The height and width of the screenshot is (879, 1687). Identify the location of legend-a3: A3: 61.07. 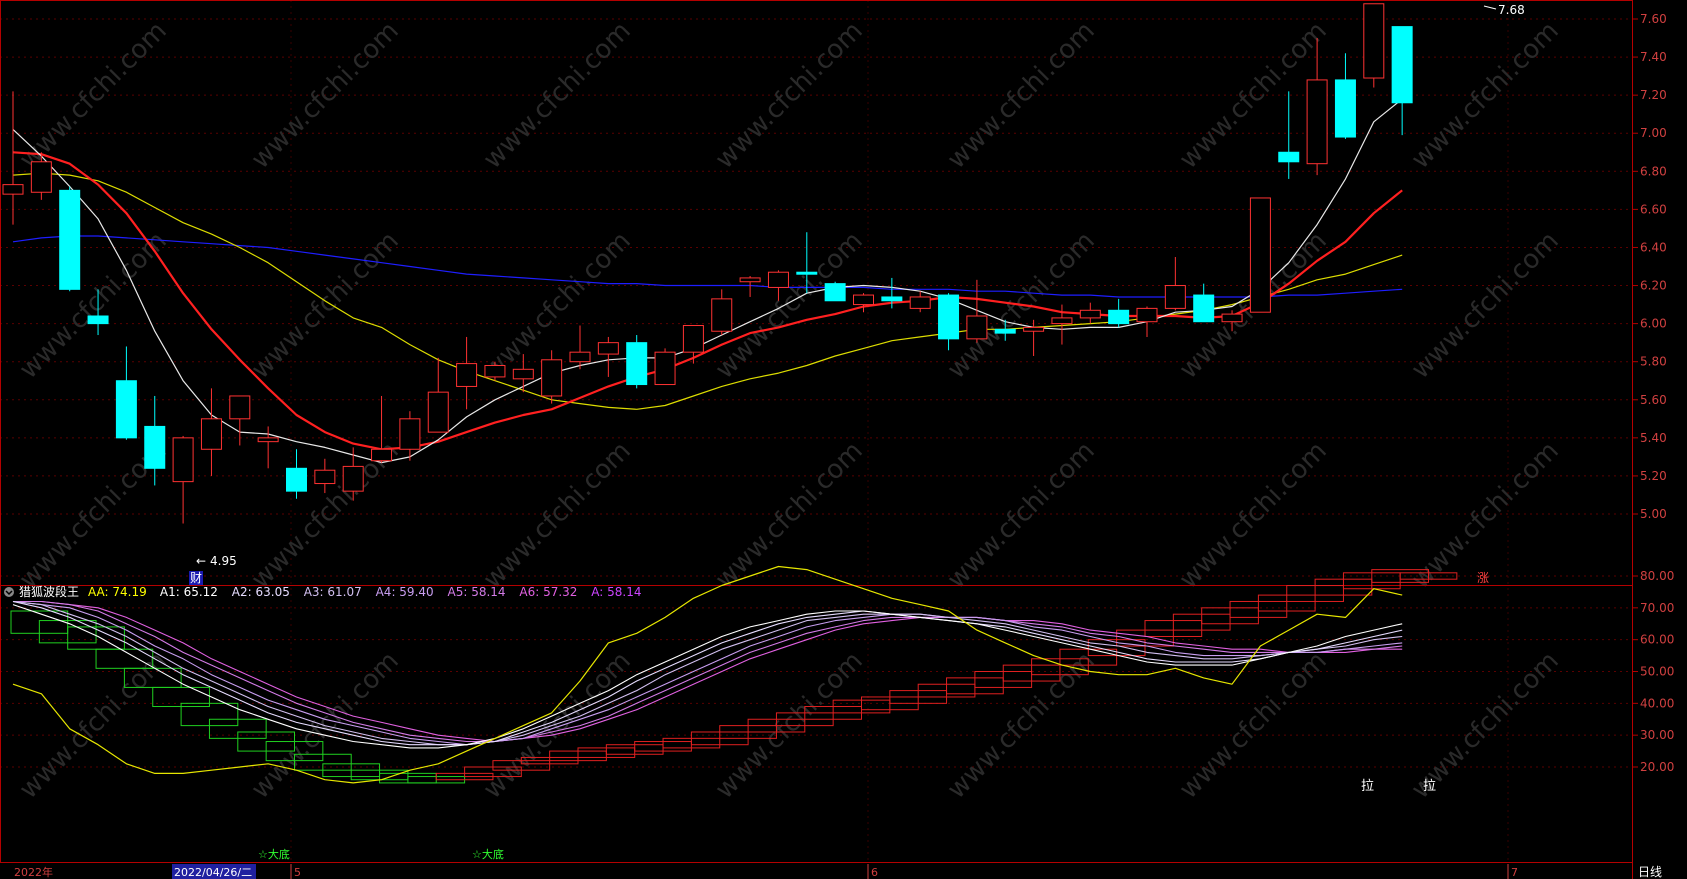
(333, 592).